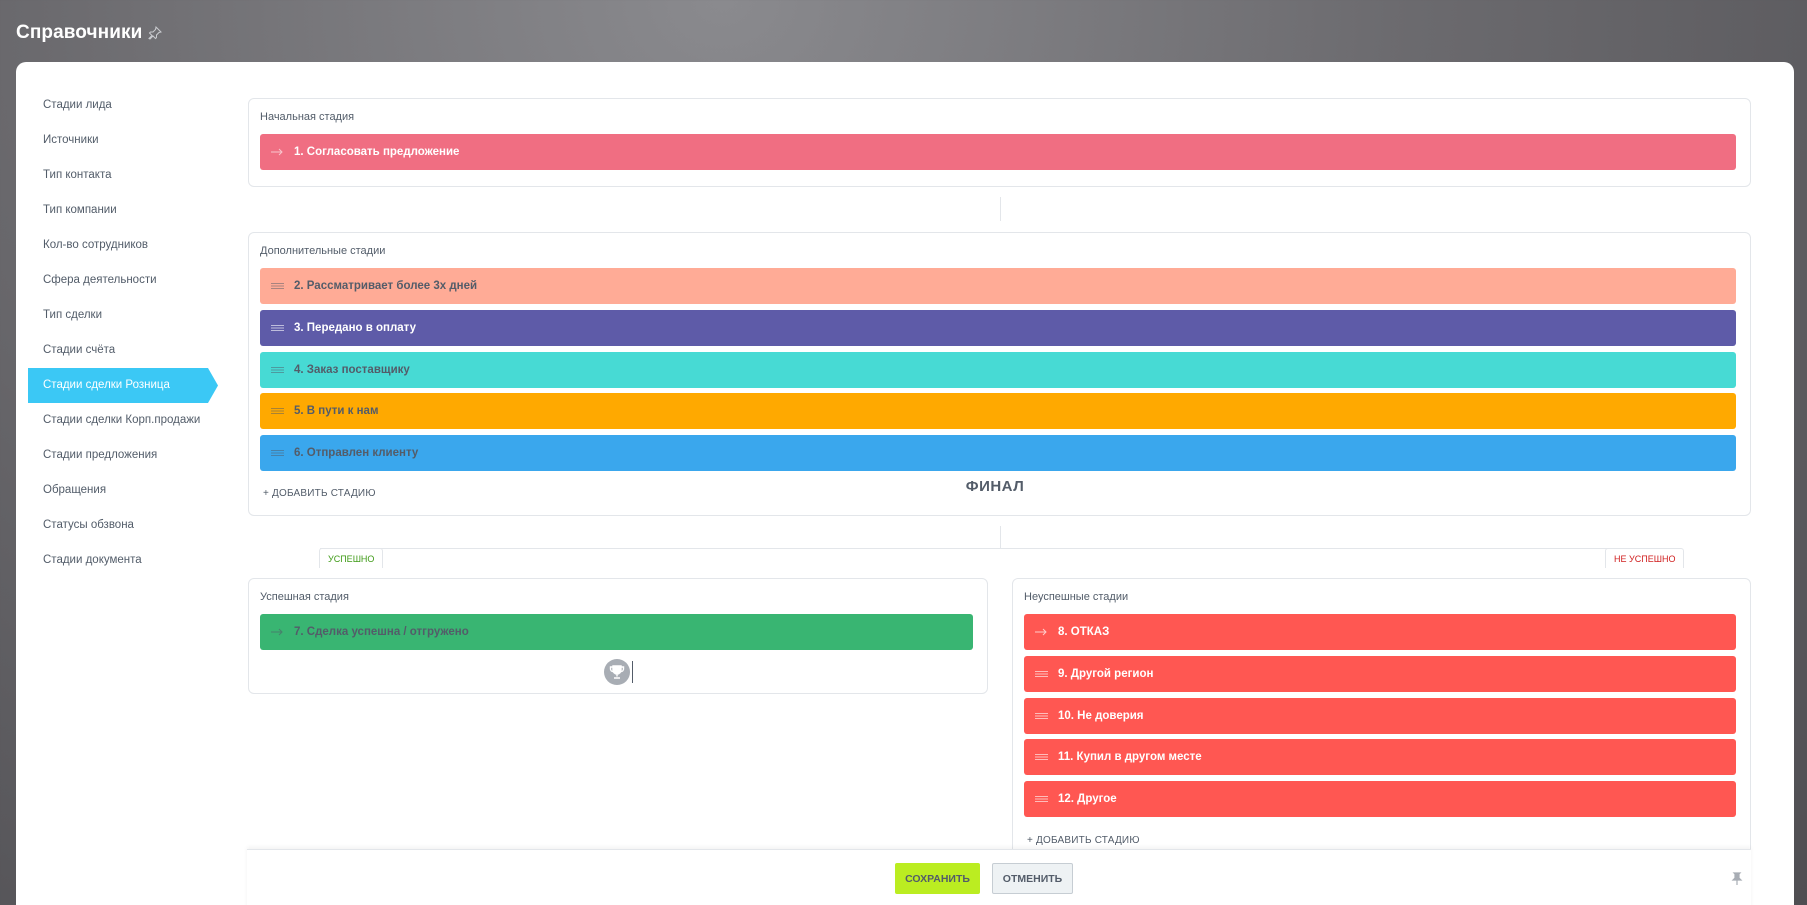 This screenshot has width=1807, height=905. I want to click on footer-bar: СОХРАНИТЬ ОТМЕНИТЬ, so click(999, 877).